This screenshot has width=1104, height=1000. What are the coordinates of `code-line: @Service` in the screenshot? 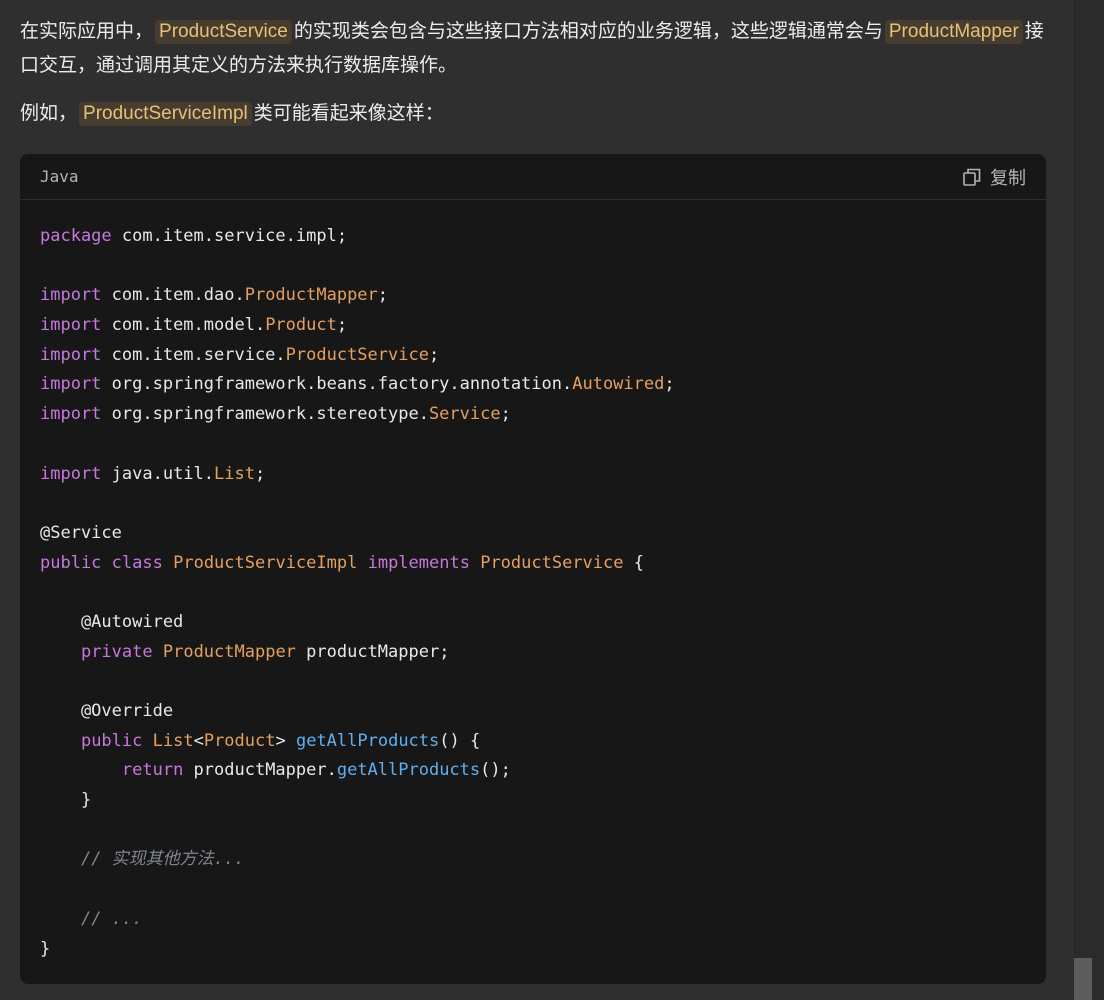 It's located at (533, 534).